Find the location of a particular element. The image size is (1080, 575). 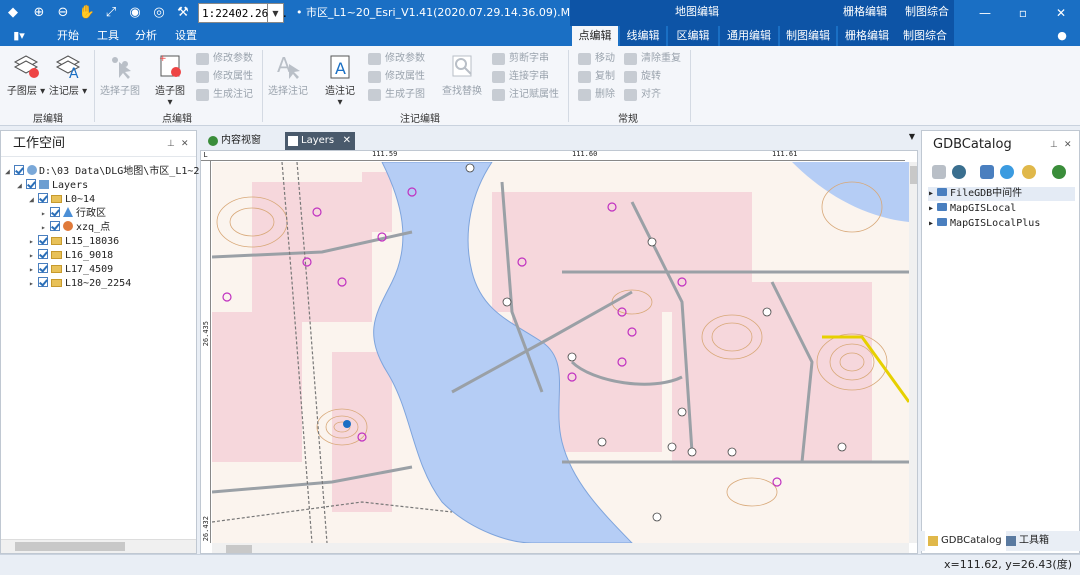

tree-group-row: ▸ L16_9018 is located at coordinates (71, 256).